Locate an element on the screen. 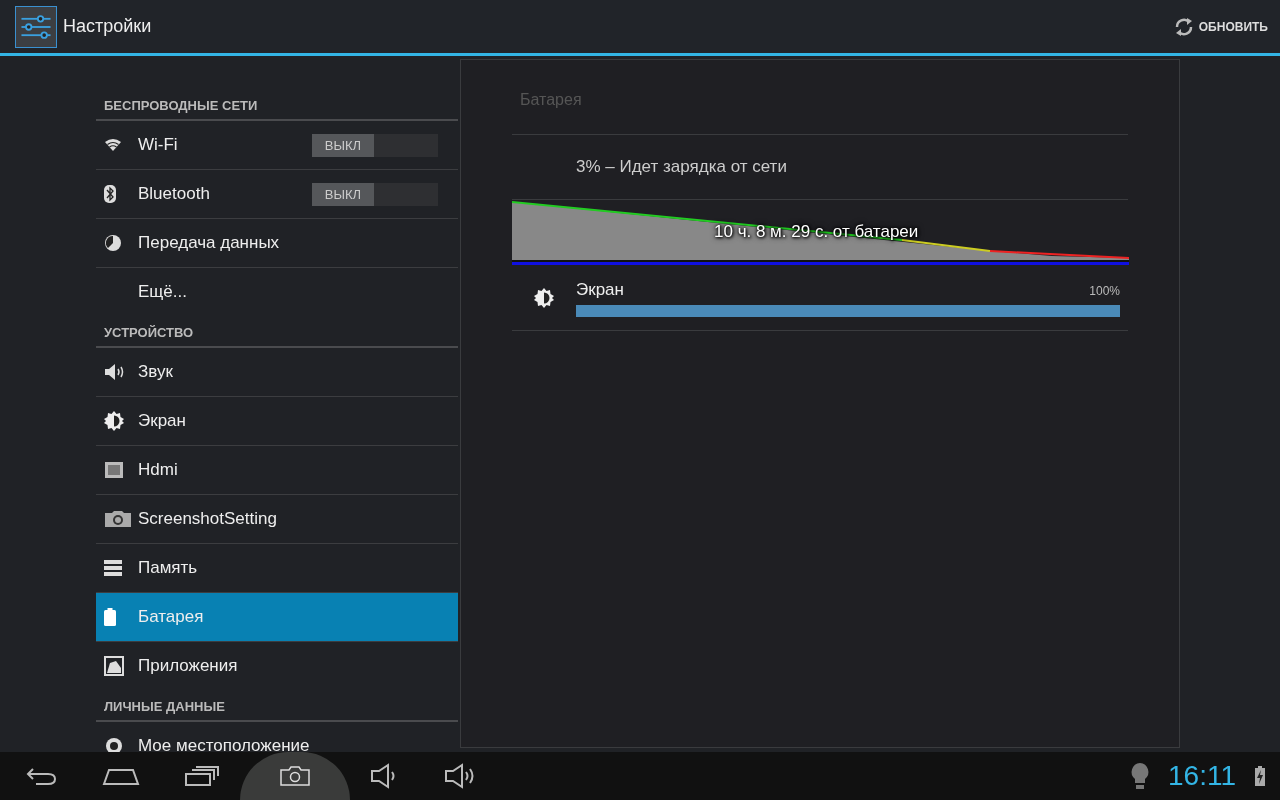 Image resolution: width=1280 pixels, height=800 pixels. settings-item: Передача данных is located at coordinates (277, 243).